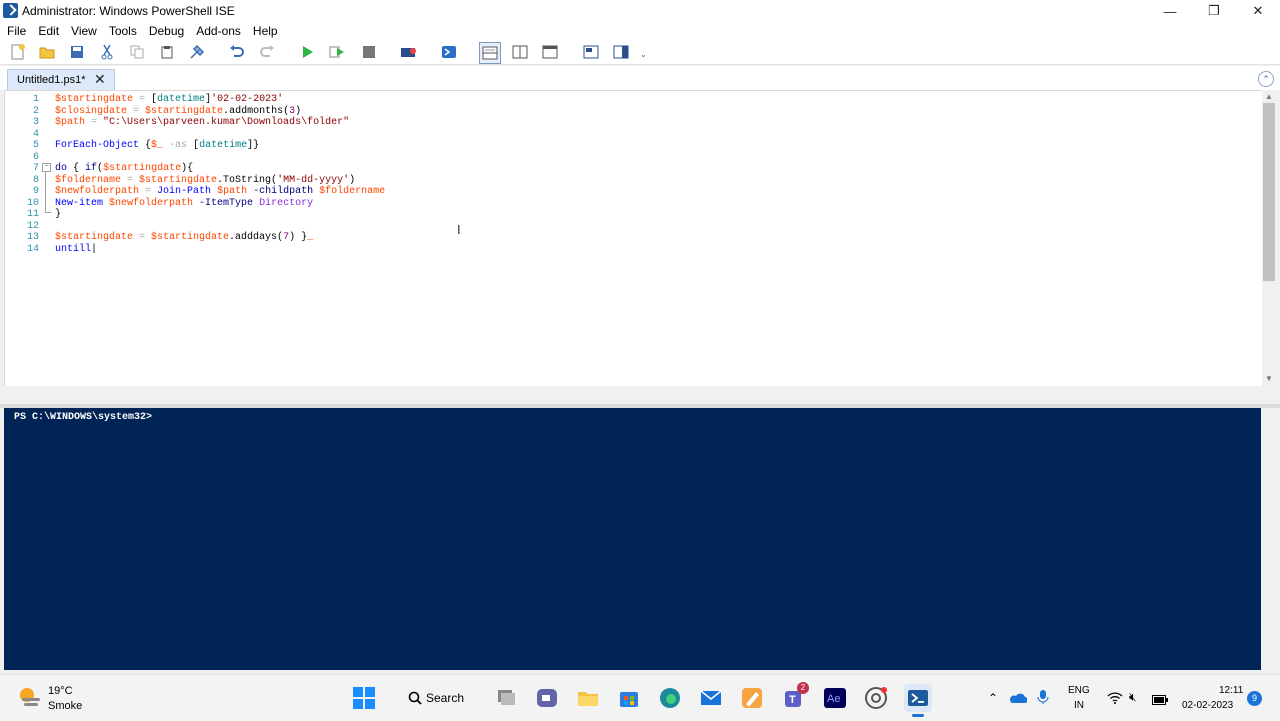 The height and width of the screenshot is (721, 1280). I want to click on minimize-button: —, so click(1170, 11).